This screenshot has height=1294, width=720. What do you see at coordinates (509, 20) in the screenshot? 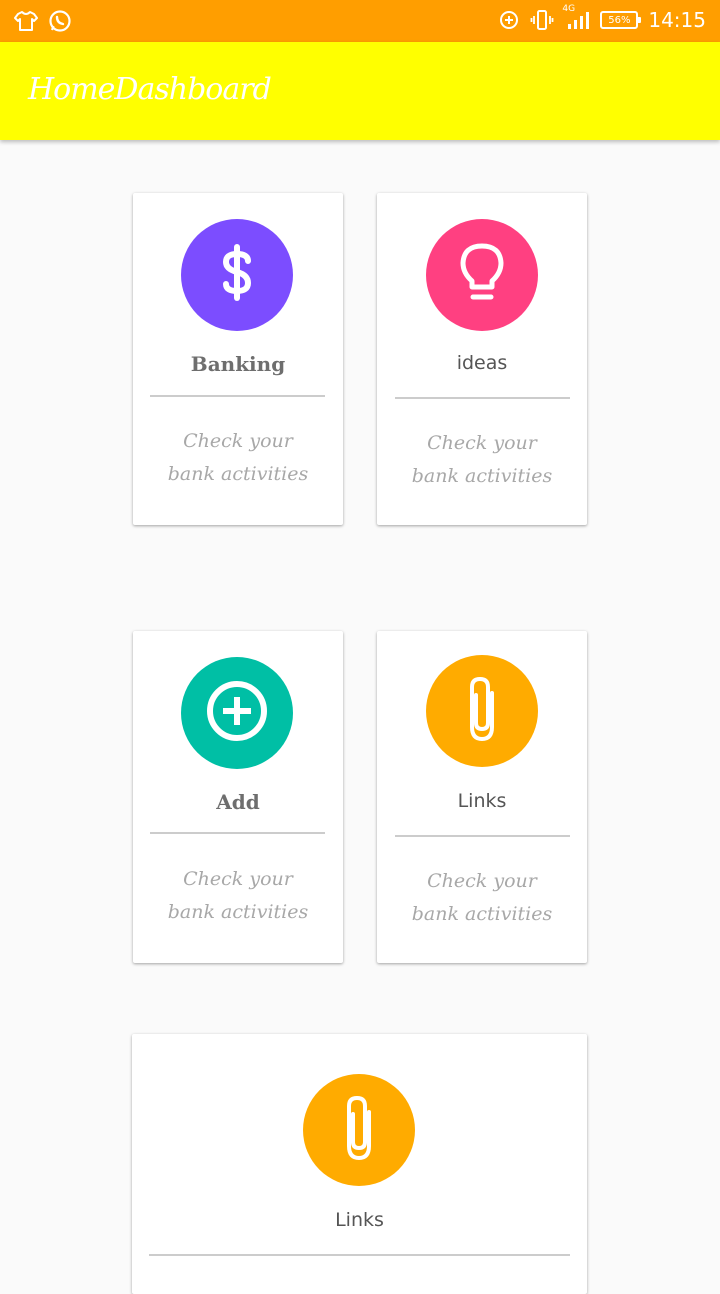
I see `data-saver-icon` at bounding box center [509, 20].